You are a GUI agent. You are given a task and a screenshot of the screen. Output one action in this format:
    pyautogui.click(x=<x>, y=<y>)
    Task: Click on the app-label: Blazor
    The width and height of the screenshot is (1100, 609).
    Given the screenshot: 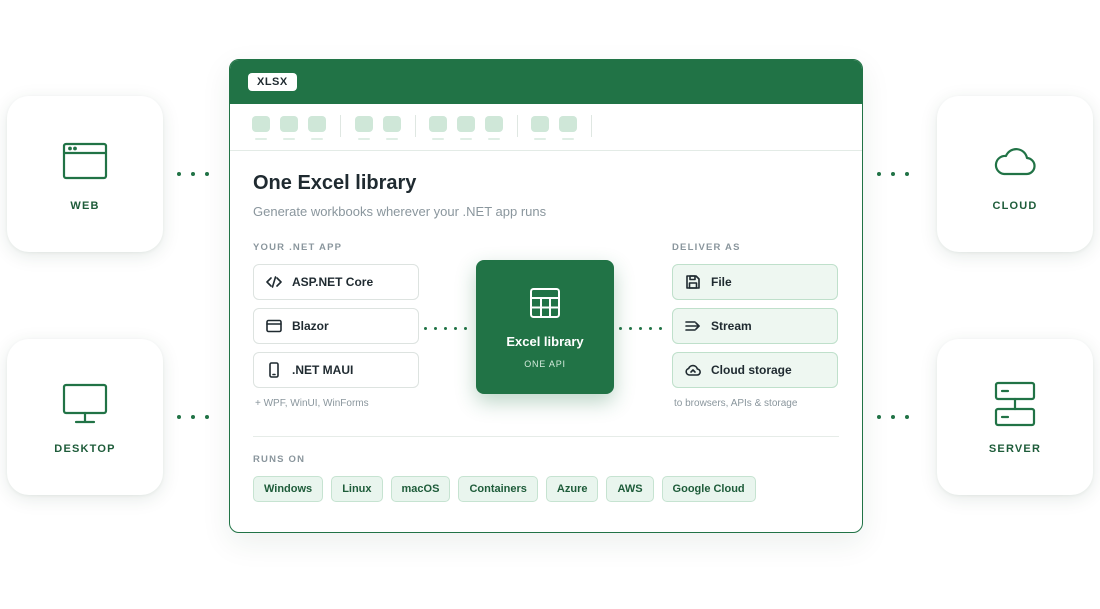 What is the action you would take?
    pyautogui.click(x=310, y=326)
    